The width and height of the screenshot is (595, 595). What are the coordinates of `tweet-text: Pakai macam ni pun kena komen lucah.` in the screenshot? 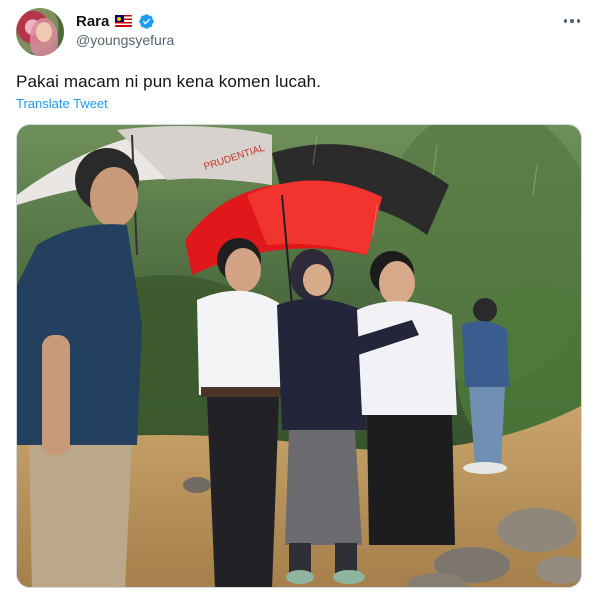 It's located at (169, 81).